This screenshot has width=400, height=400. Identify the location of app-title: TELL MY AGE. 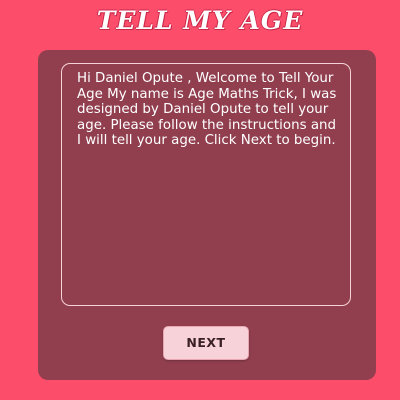
(200, 20).